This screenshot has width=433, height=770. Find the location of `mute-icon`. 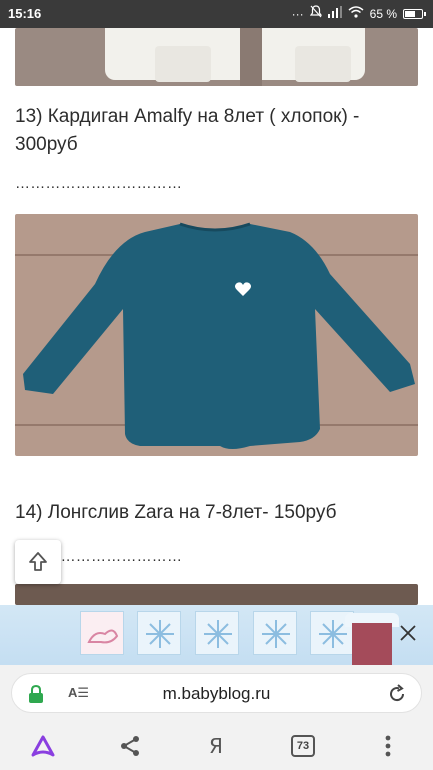

mute-icon is located at coordinates (315, 13).